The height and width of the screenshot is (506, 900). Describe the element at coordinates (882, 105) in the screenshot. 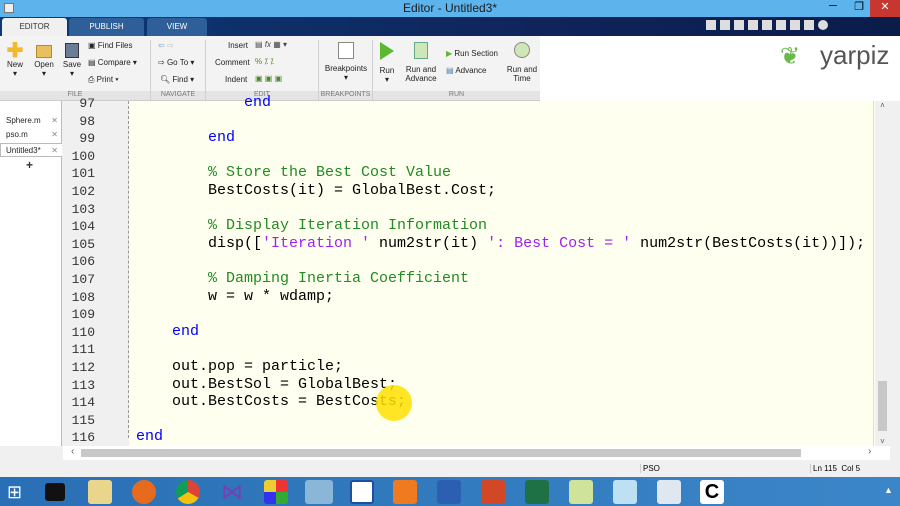

I see `scroll-up-icon: ˄` at that location.